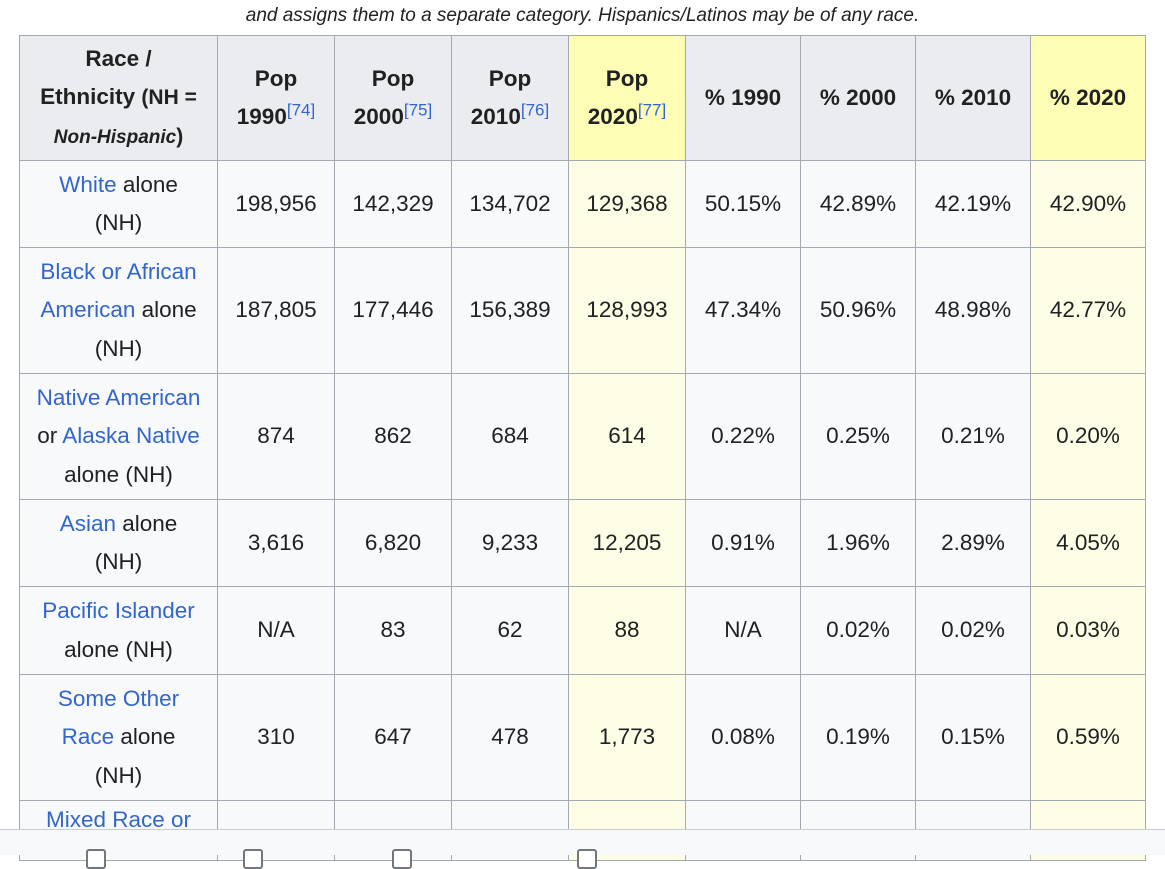 This screenshot has height=869, width=1165. What do you see at coordinates (276, 737) in the screenshot?
I see `value-cell: 310` at bounding box center [276, 737].